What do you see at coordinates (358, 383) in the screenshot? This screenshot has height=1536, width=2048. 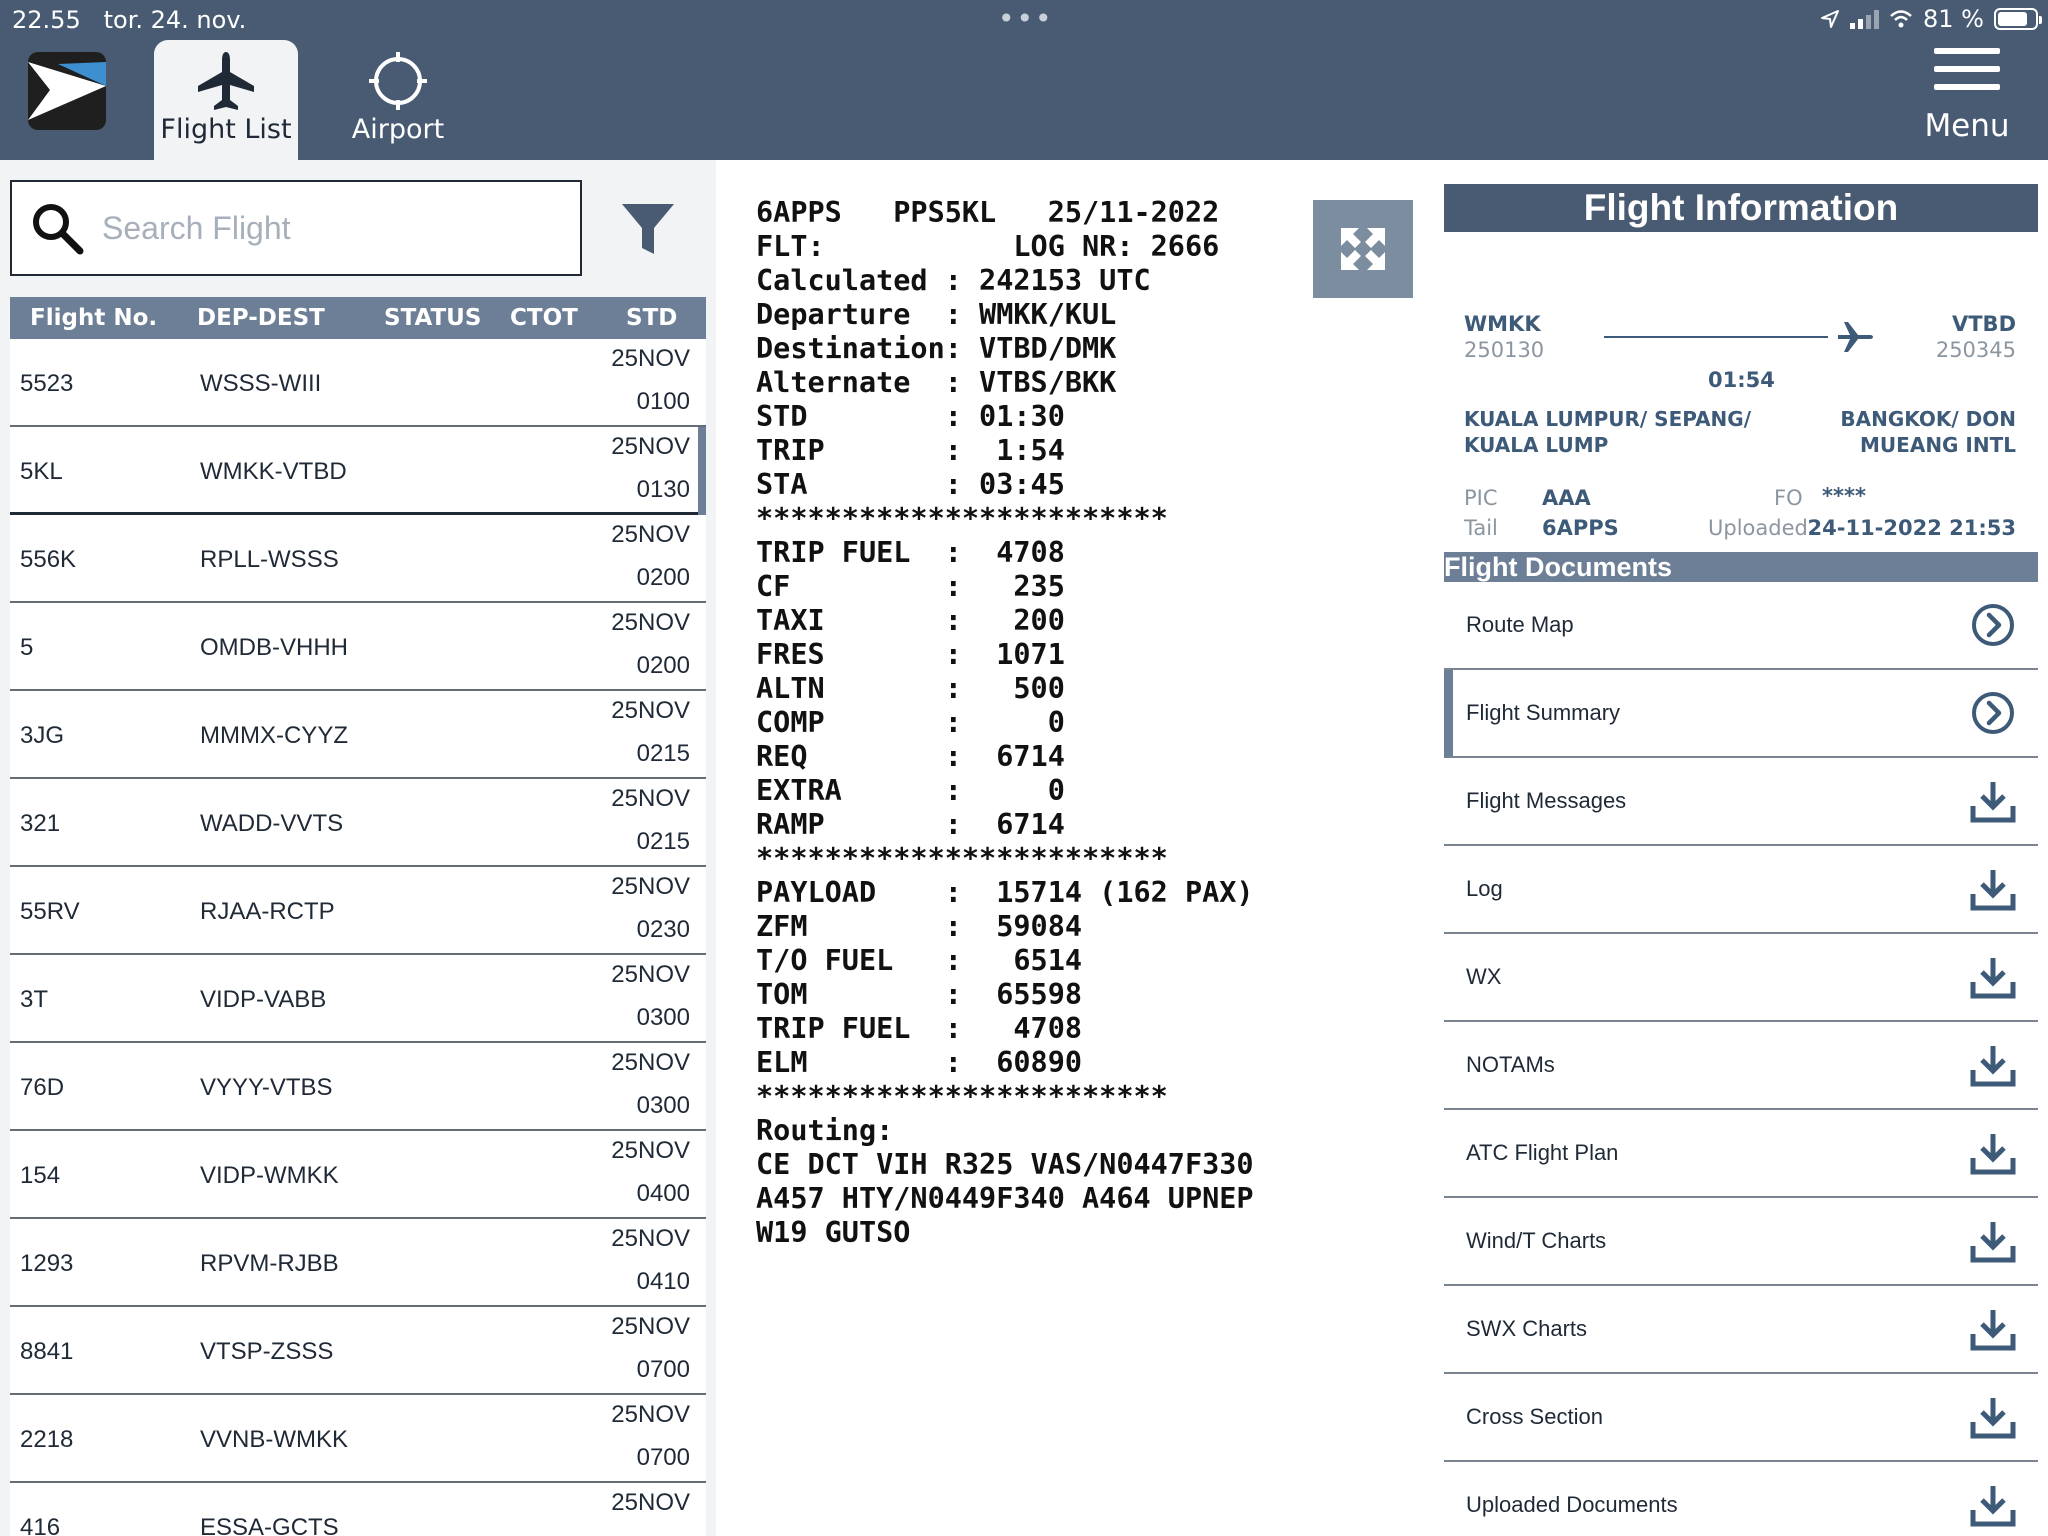 I see `table-row: 5523 WSSS-WIII 25NOV 0100` at bounding box center [358, 383].